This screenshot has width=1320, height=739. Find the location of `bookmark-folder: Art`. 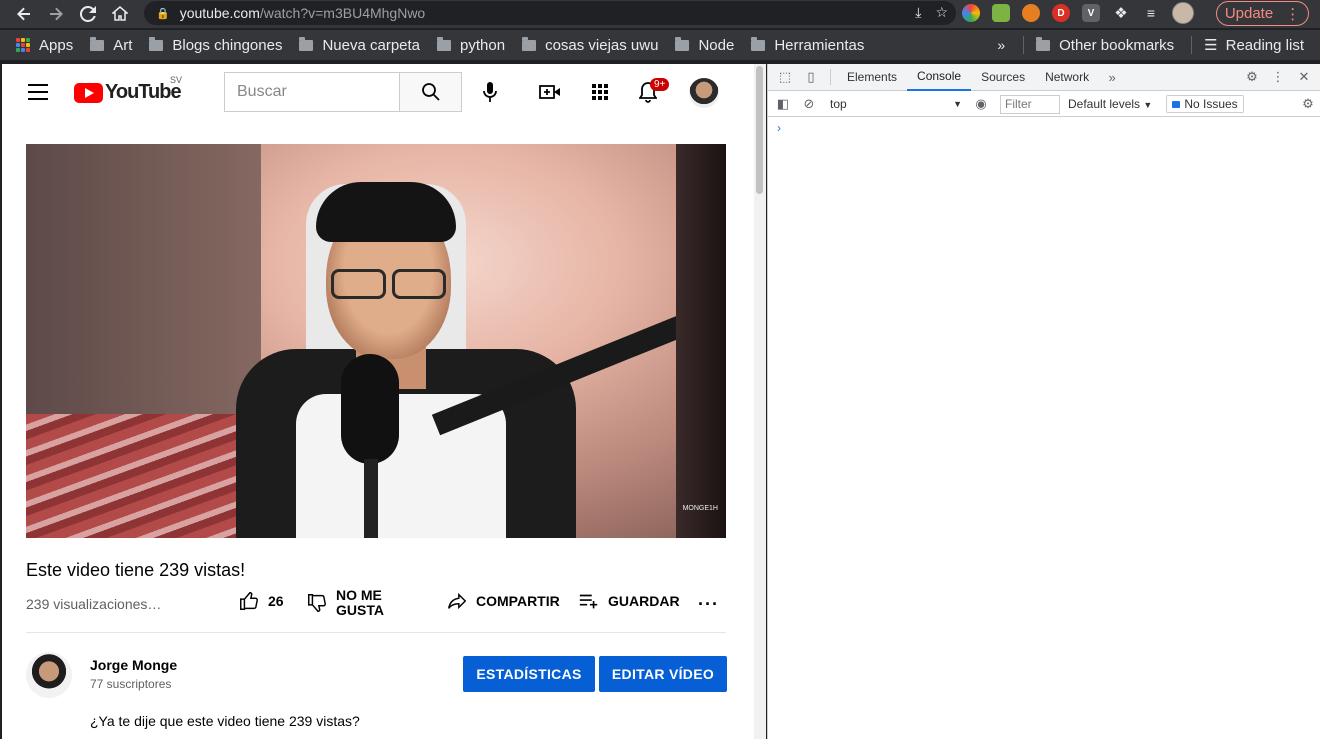

bookmark-folder: Art is located at coordinates (111, 45).